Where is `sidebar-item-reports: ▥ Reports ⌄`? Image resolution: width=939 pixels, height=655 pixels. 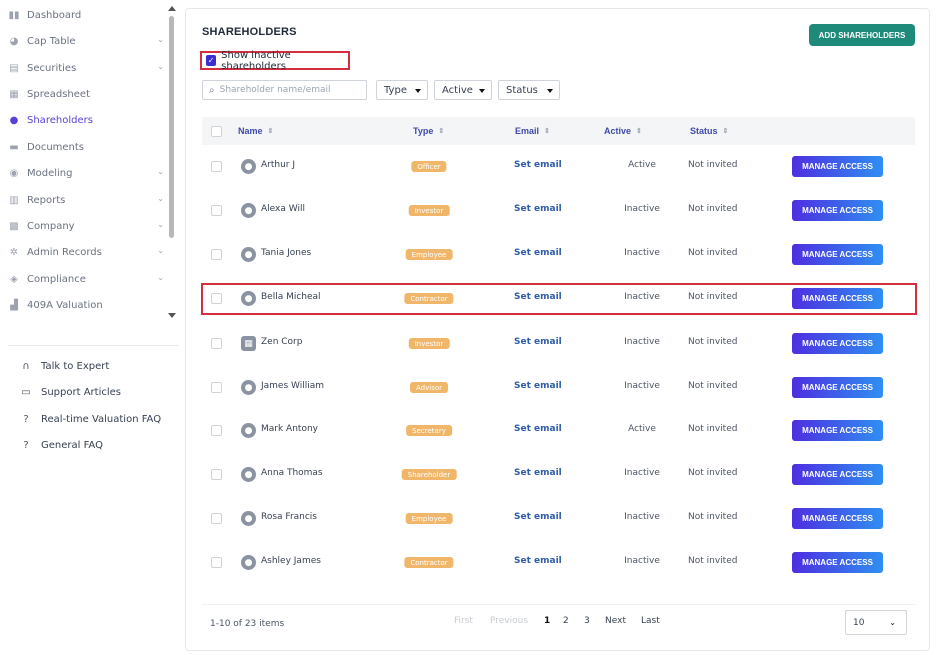
sidebar-item-reports: ▥ Reports ⌄ is located at coordinates (88, 200).